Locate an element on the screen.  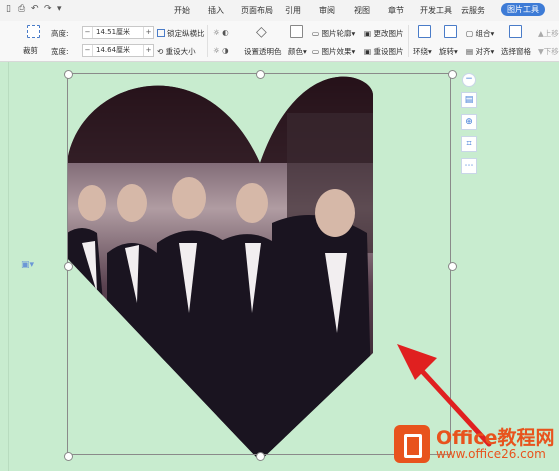
resize-handle-left is located at coordinates (68, 266).